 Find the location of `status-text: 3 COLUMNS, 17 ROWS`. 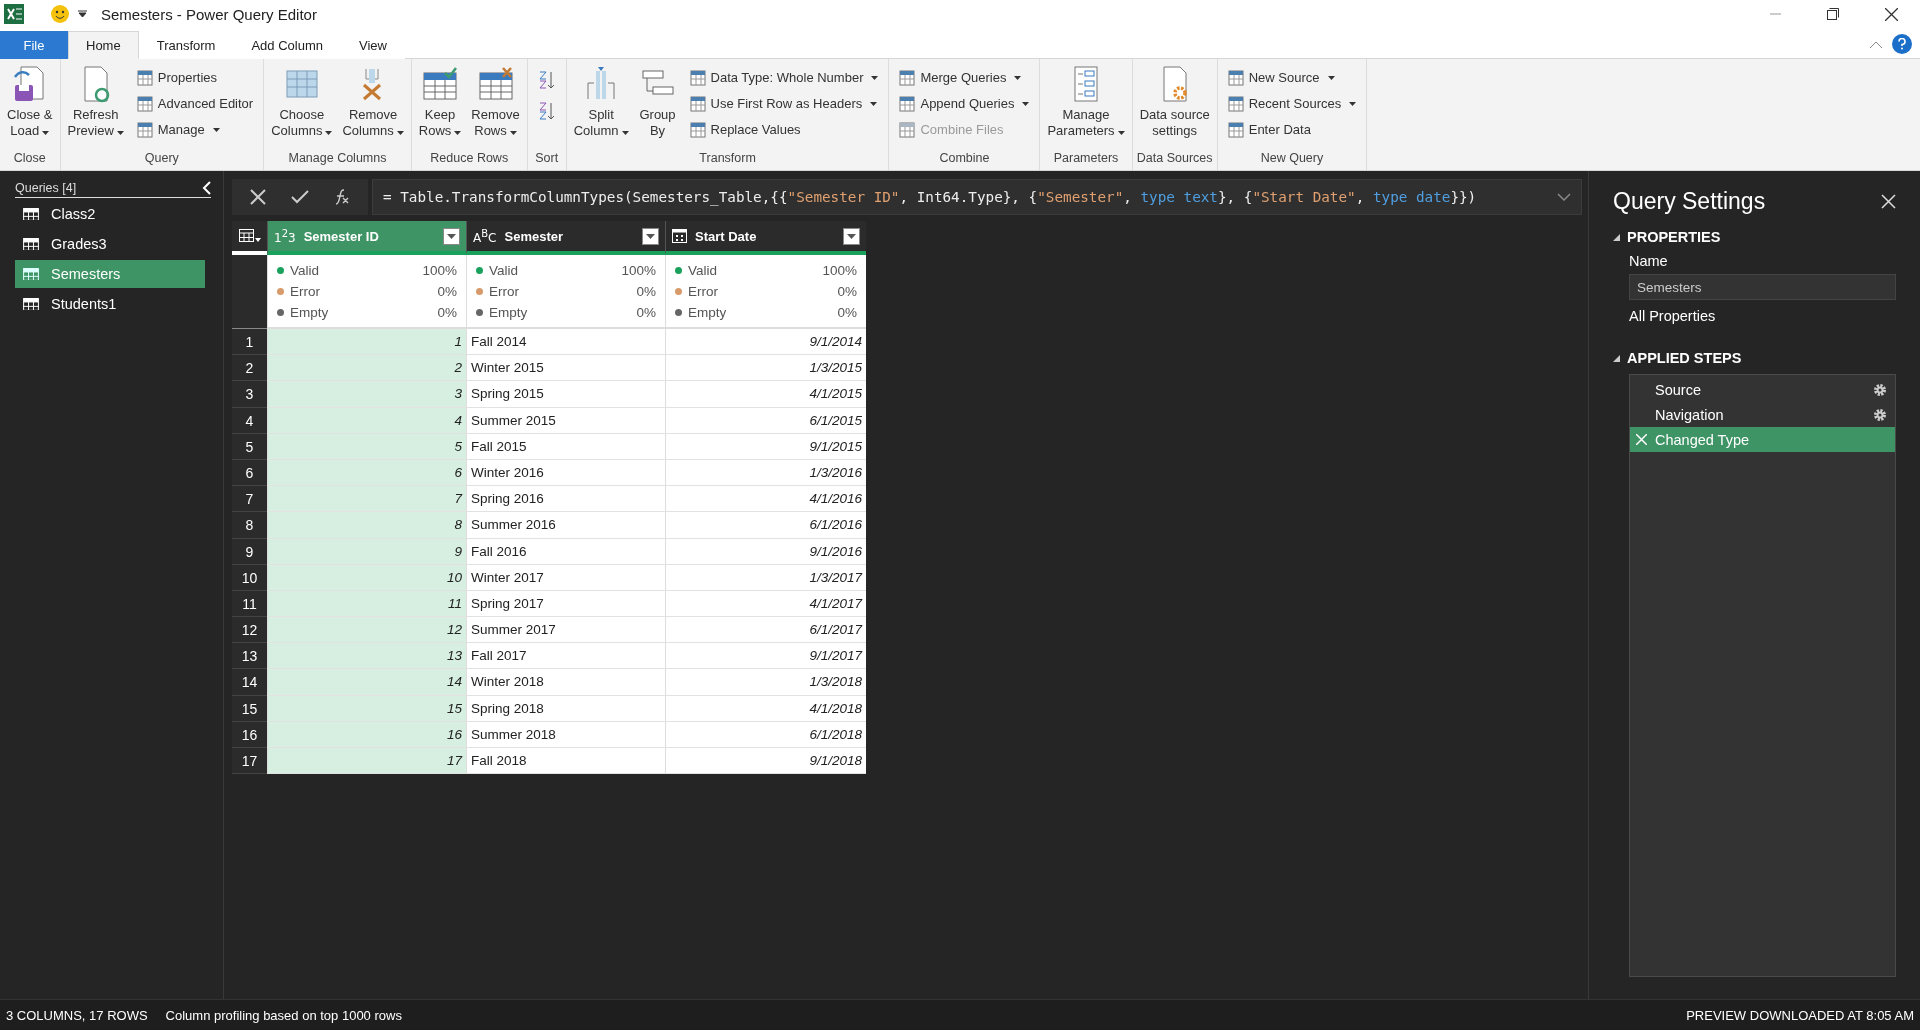

status-text: 3 COLUMNS, 17 ROWS is located at coordinates (77, 1015).